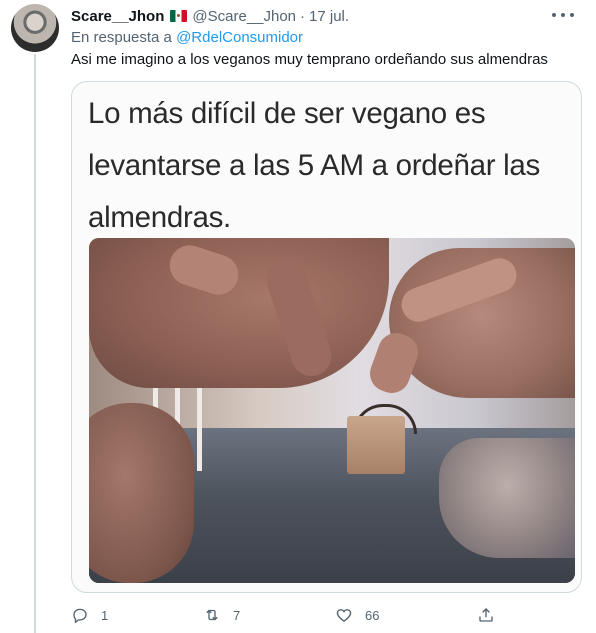 The height and width of the screenshot is (633, 596). What do you see at coordinates (237, 615) in the screenshot?
I see `retweet-count: 7` at bounding box center [237, 615].